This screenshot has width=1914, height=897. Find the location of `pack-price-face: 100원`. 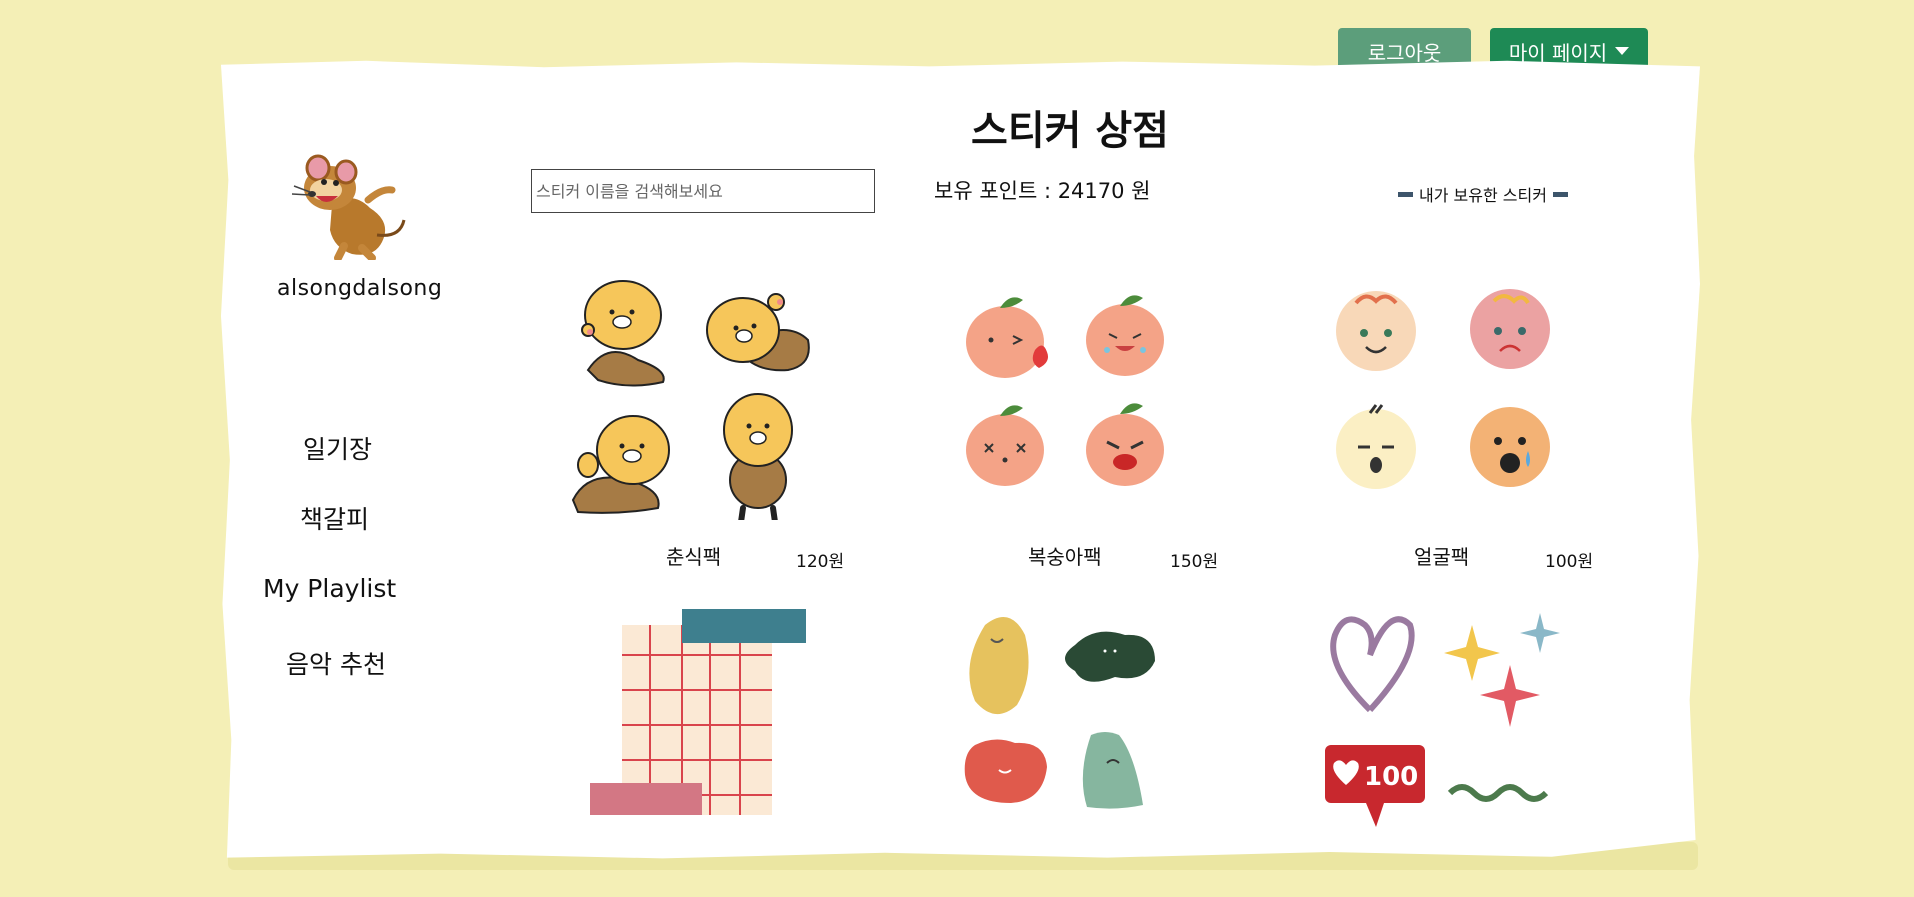

pack-price-face: 100원 is located at coordinates (1569, 562).